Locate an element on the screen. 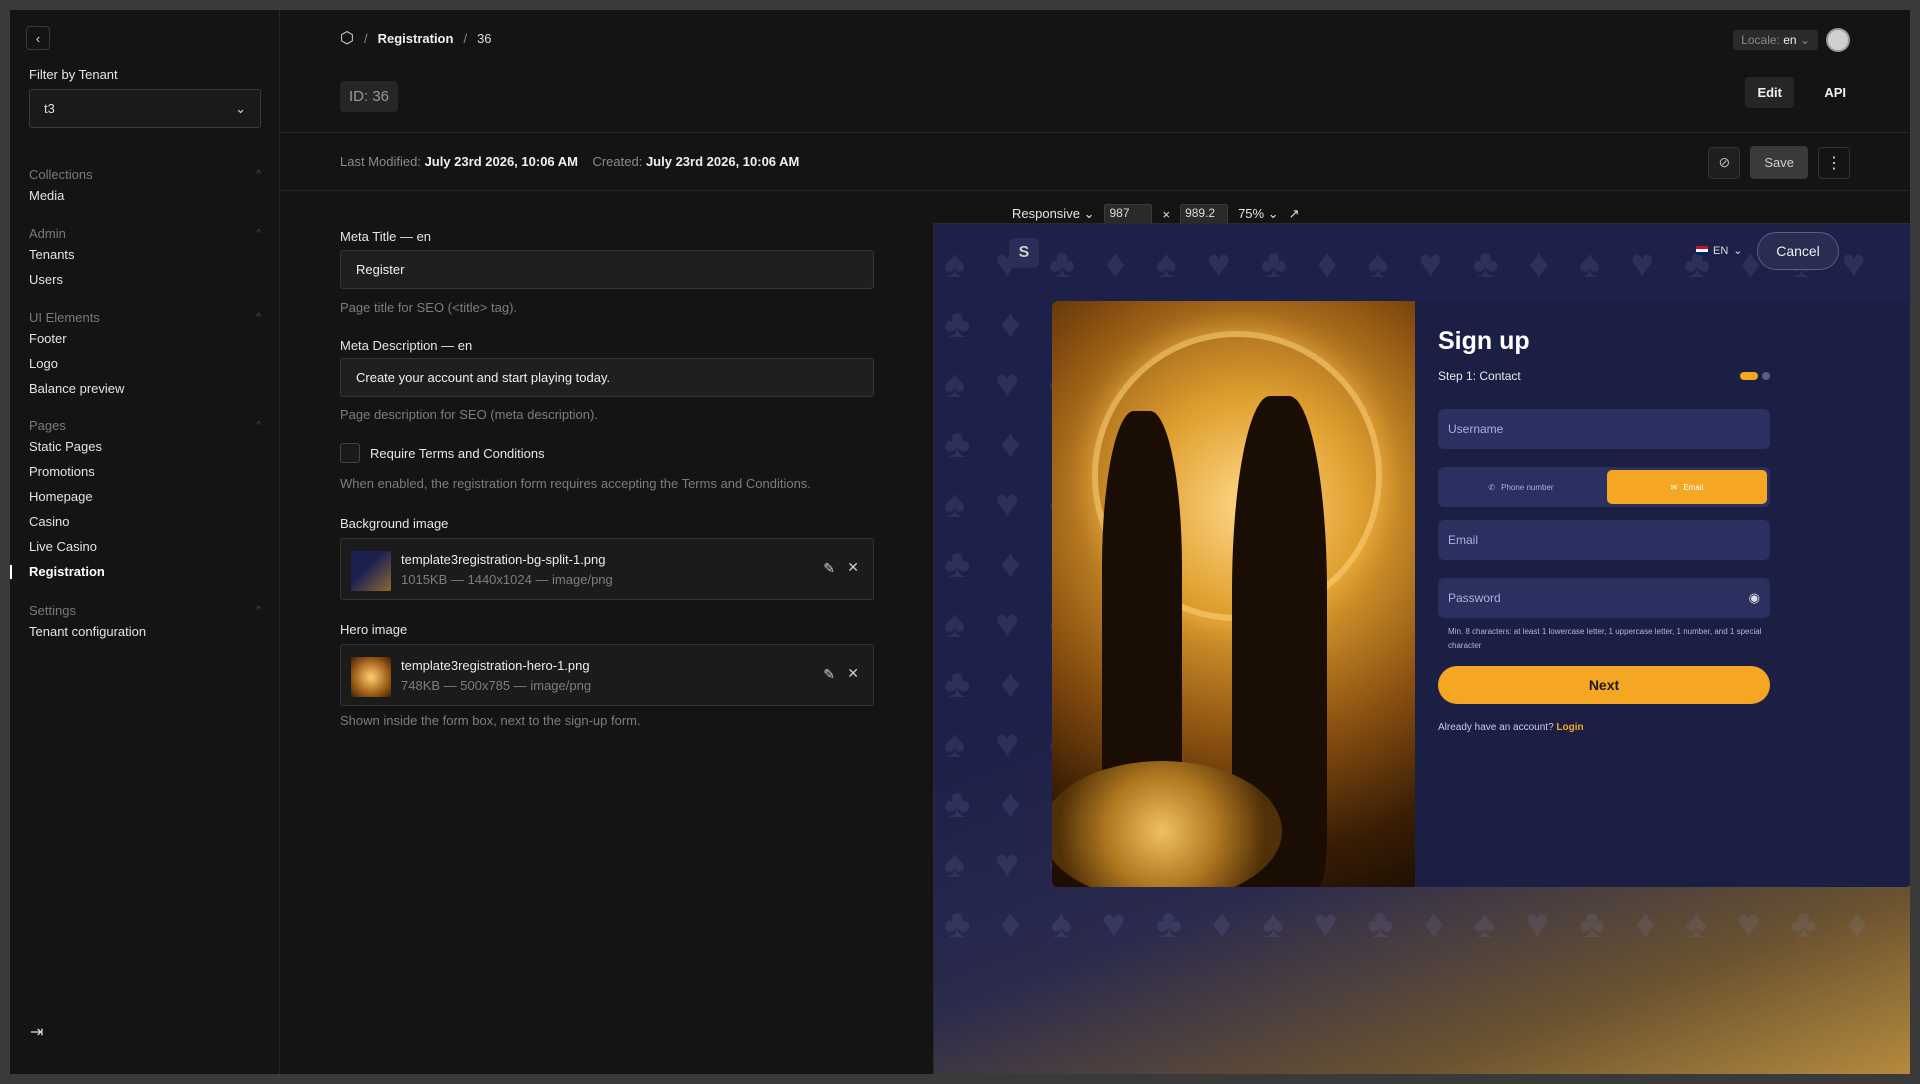  step-label: Step 1: Contact is located at coordinates (1479, 376).